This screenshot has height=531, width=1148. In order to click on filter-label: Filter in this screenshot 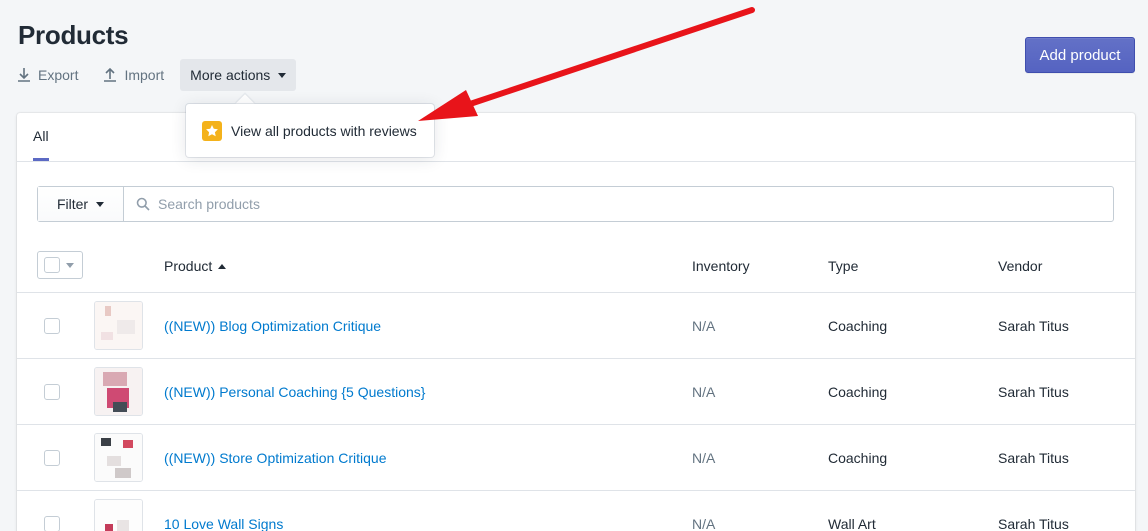, I will do `click(72, 204)`.